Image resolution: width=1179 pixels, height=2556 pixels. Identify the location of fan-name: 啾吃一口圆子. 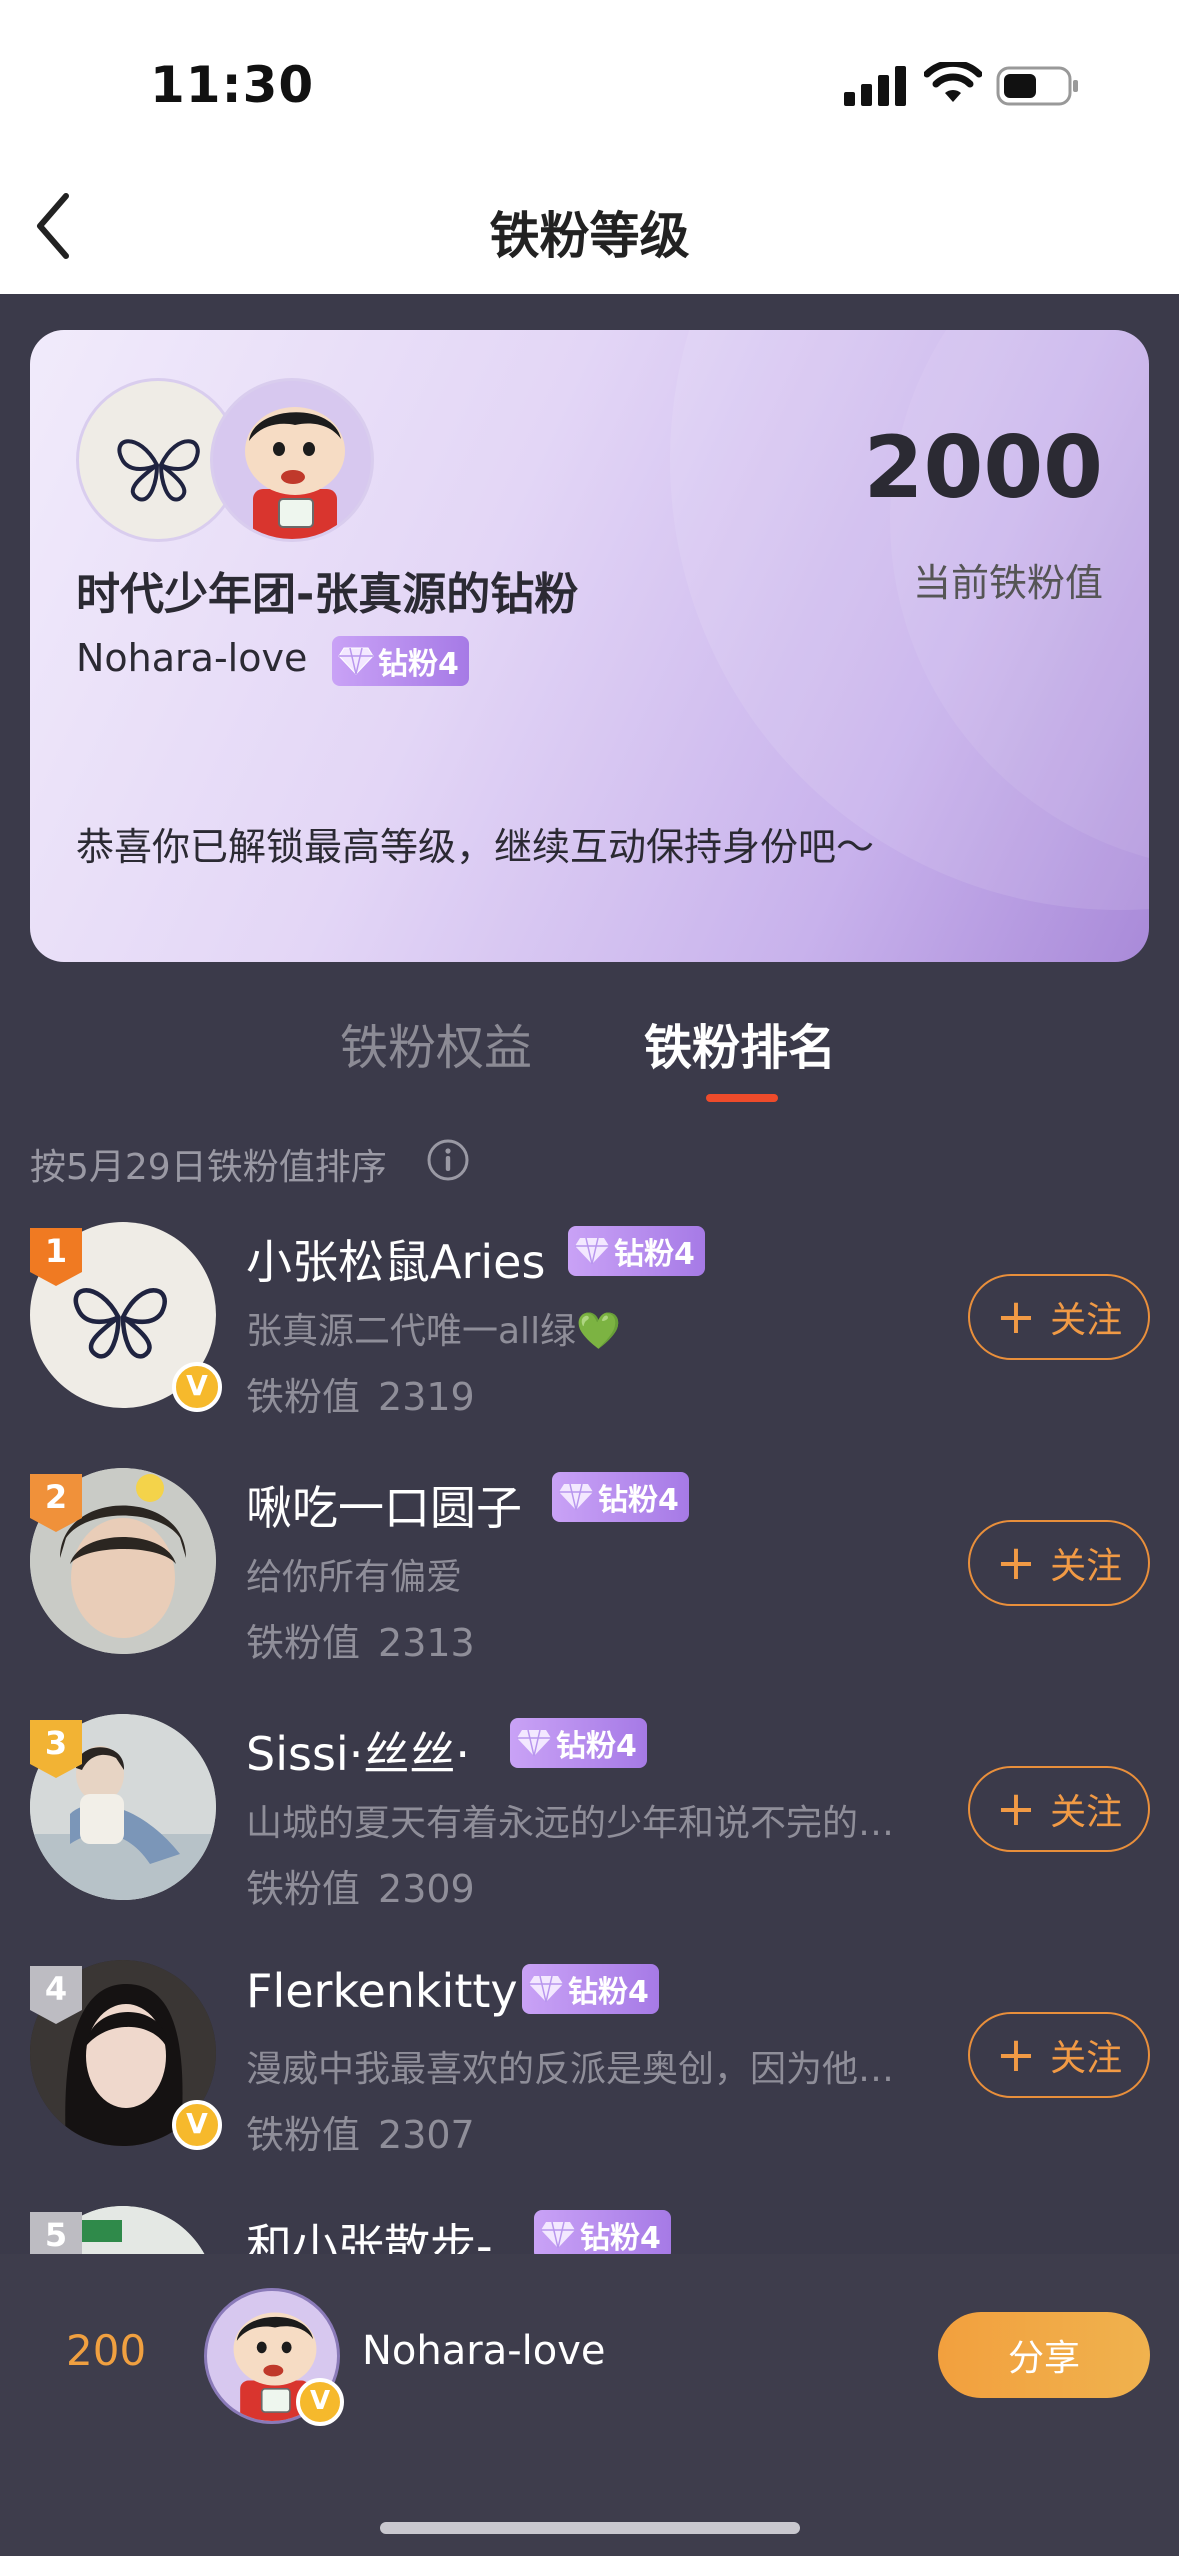
(384, 1505).